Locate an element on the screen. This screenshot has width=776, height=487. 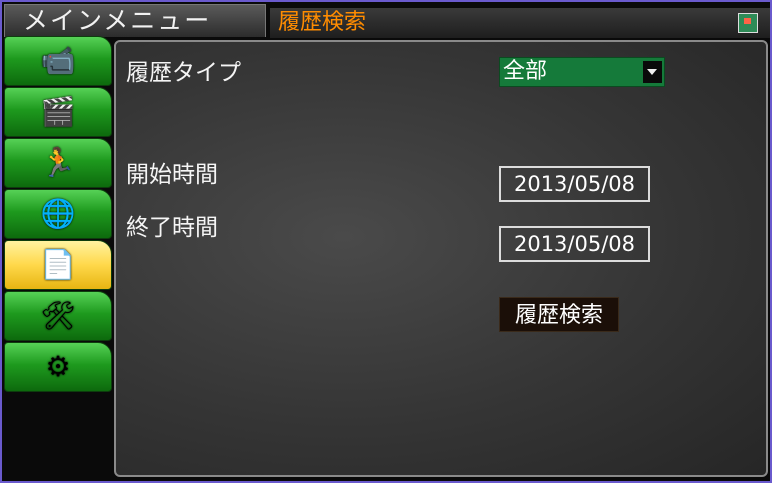
record-type-label: 履歴タイプ is located at coordinates (183, 73).